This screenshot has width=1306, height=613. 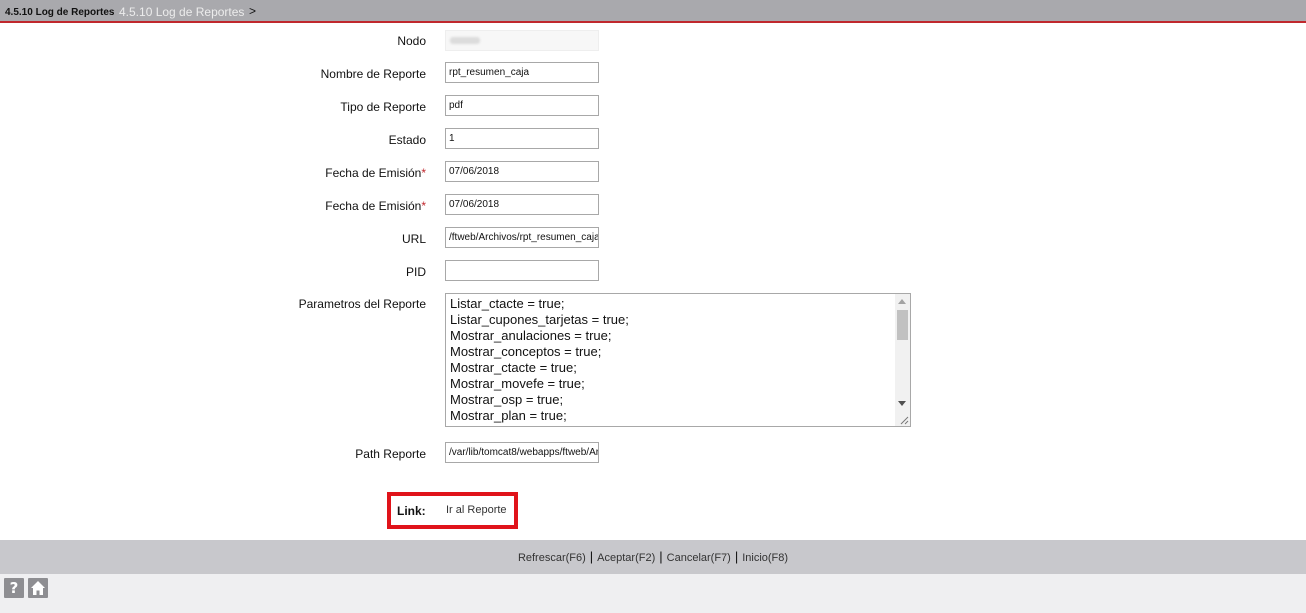 I want to click on url-field: /ftweb/Archivos/rpt_resumen_caja, so click(x=522, y=237).